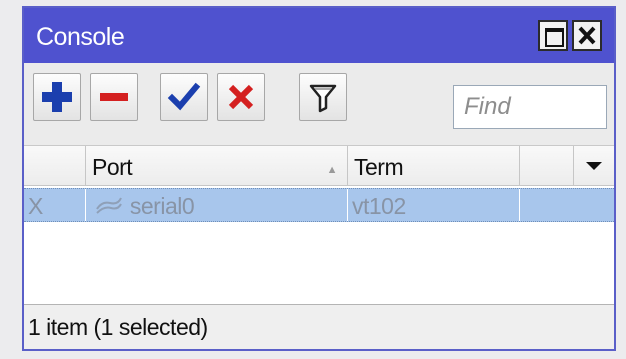 The height and width of the screenshot is (359, 626). I want to click on chevron-down-icon, so click(594, 166).